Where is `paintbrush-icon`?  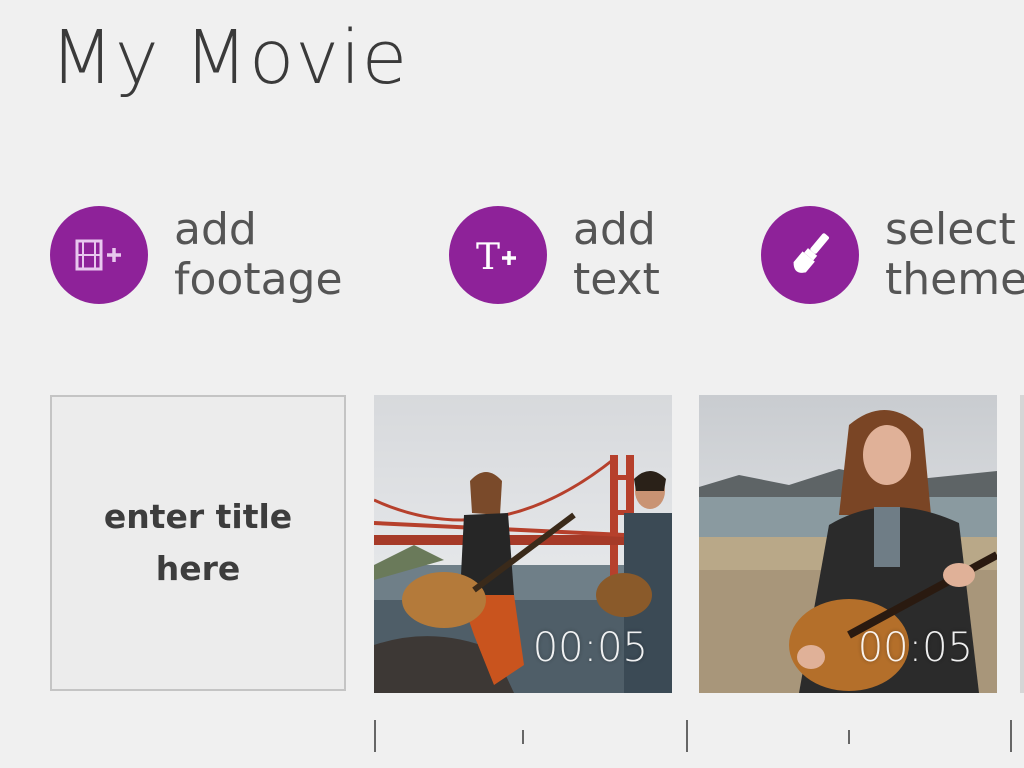
paintbrush-icon is located at coordinates (810, 255).